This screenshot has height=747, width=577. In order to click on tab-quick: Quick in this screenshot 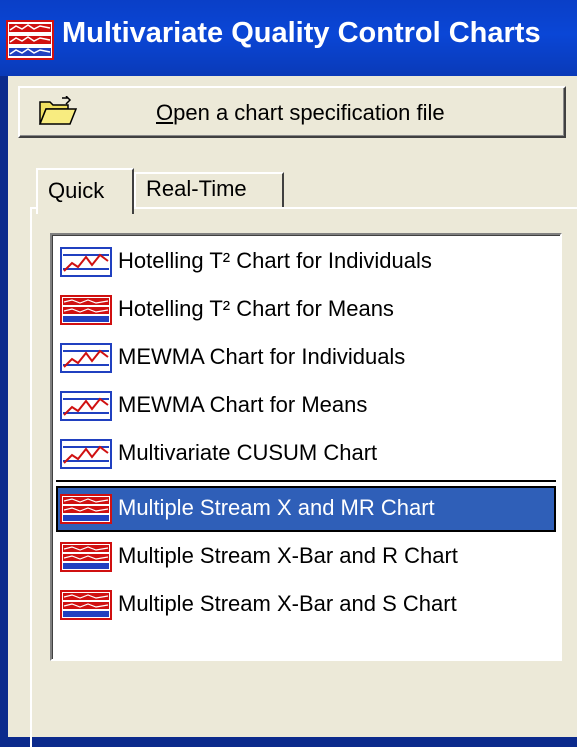, I will do `click(85, 191)`.